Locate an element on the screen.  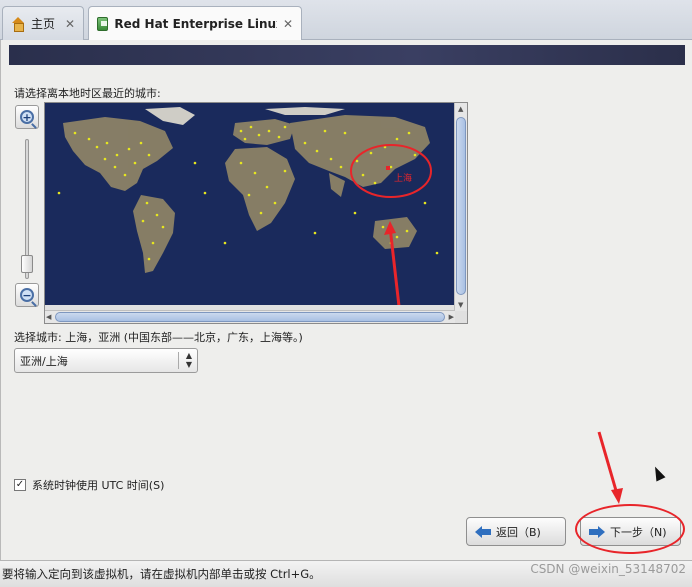
map-horizontal-scrollbar: ◀ ▶ is located at coordinates (250, 316).